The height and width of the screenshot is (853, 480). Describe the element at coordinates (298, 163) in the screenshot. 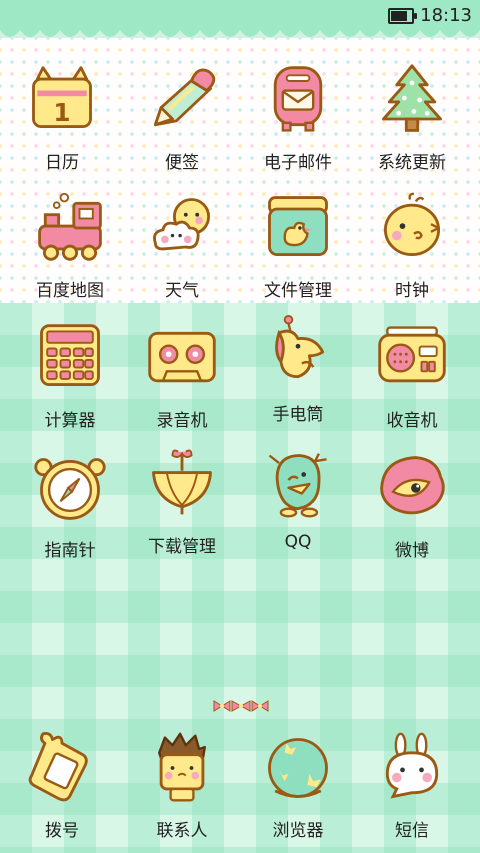

I see `app-label: 电子邮件` at that location.